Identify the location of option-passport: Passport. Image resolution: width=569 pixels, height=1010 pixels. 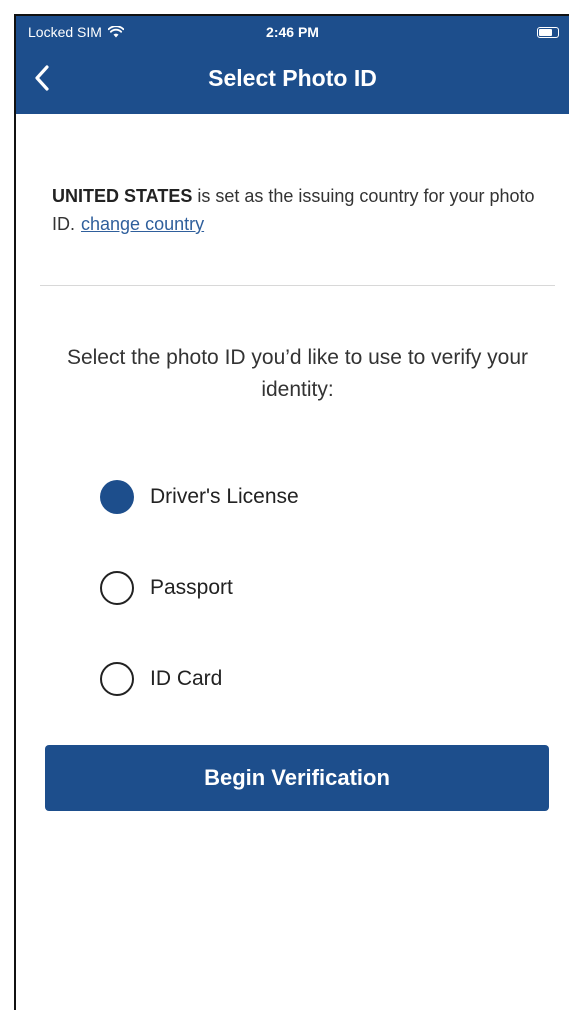
(166, 588).